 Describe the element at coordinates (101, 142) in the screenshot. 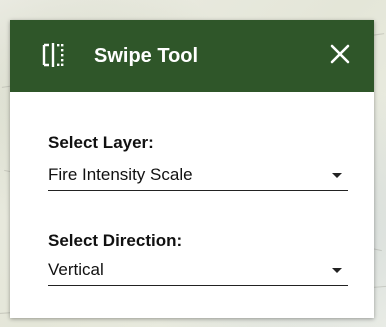

I see `select-layer-label: Select Layer:` at that location.